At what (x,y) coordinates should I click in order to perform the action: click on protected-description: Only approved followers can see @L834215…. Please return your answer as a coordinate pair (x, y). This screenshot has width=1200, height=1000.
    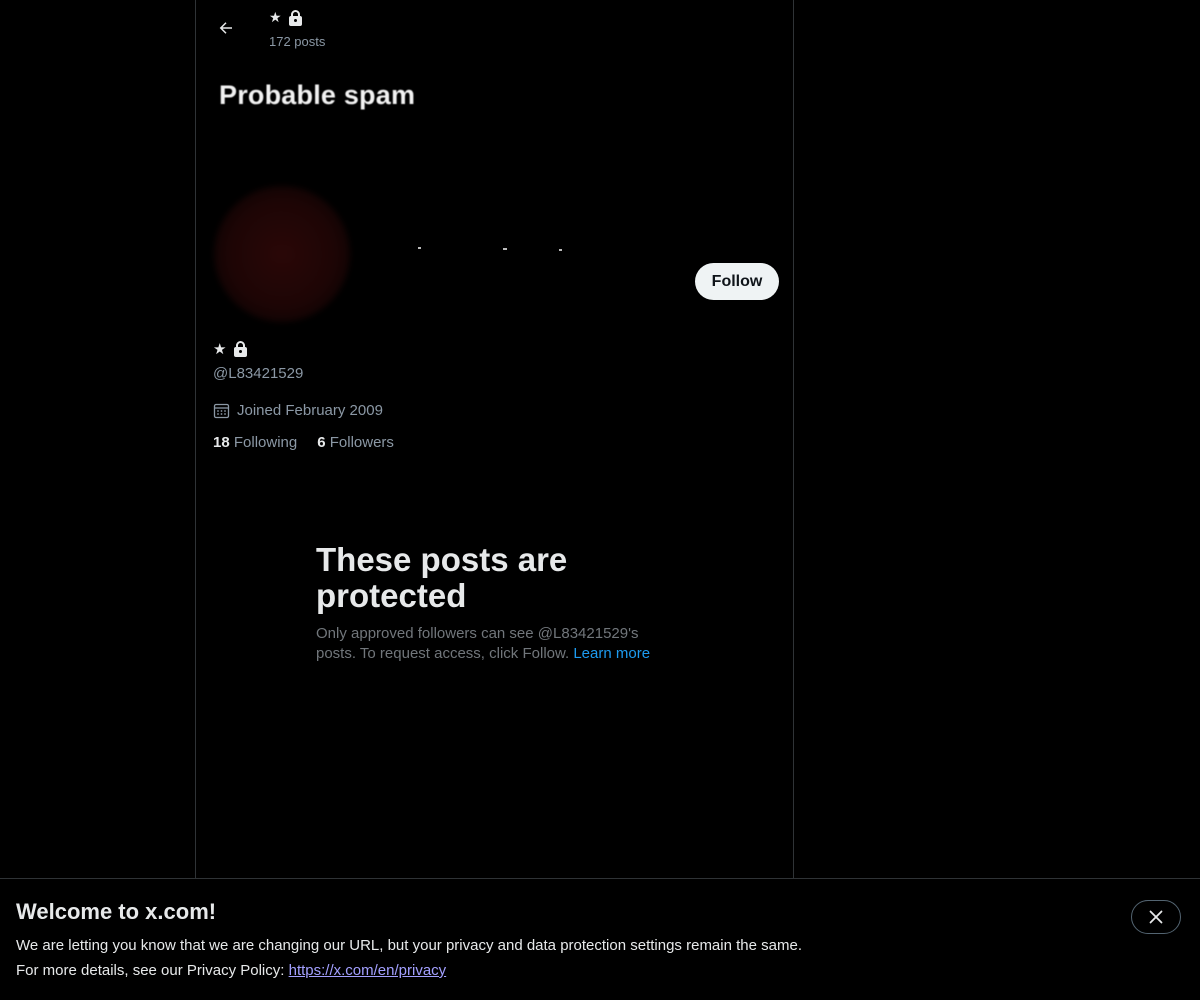
    Looking at the image, I should click on (496, 644).